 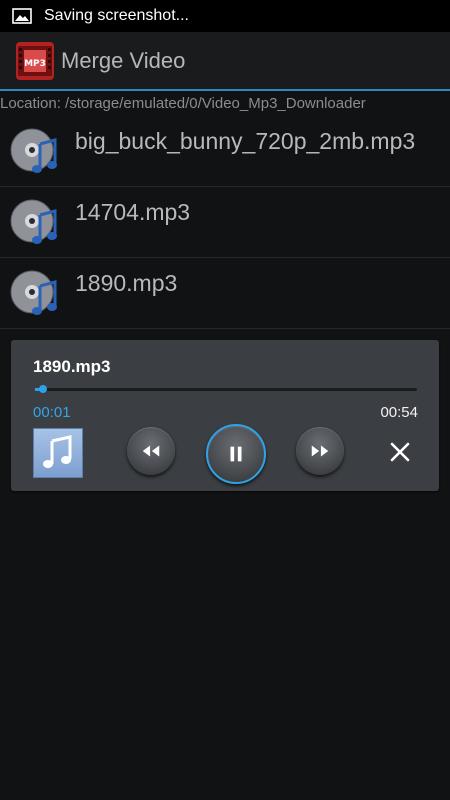 What do you see at coordinates (22, 16) in the screenshot?
I see `image-icon` at bounding box center [22, 16].